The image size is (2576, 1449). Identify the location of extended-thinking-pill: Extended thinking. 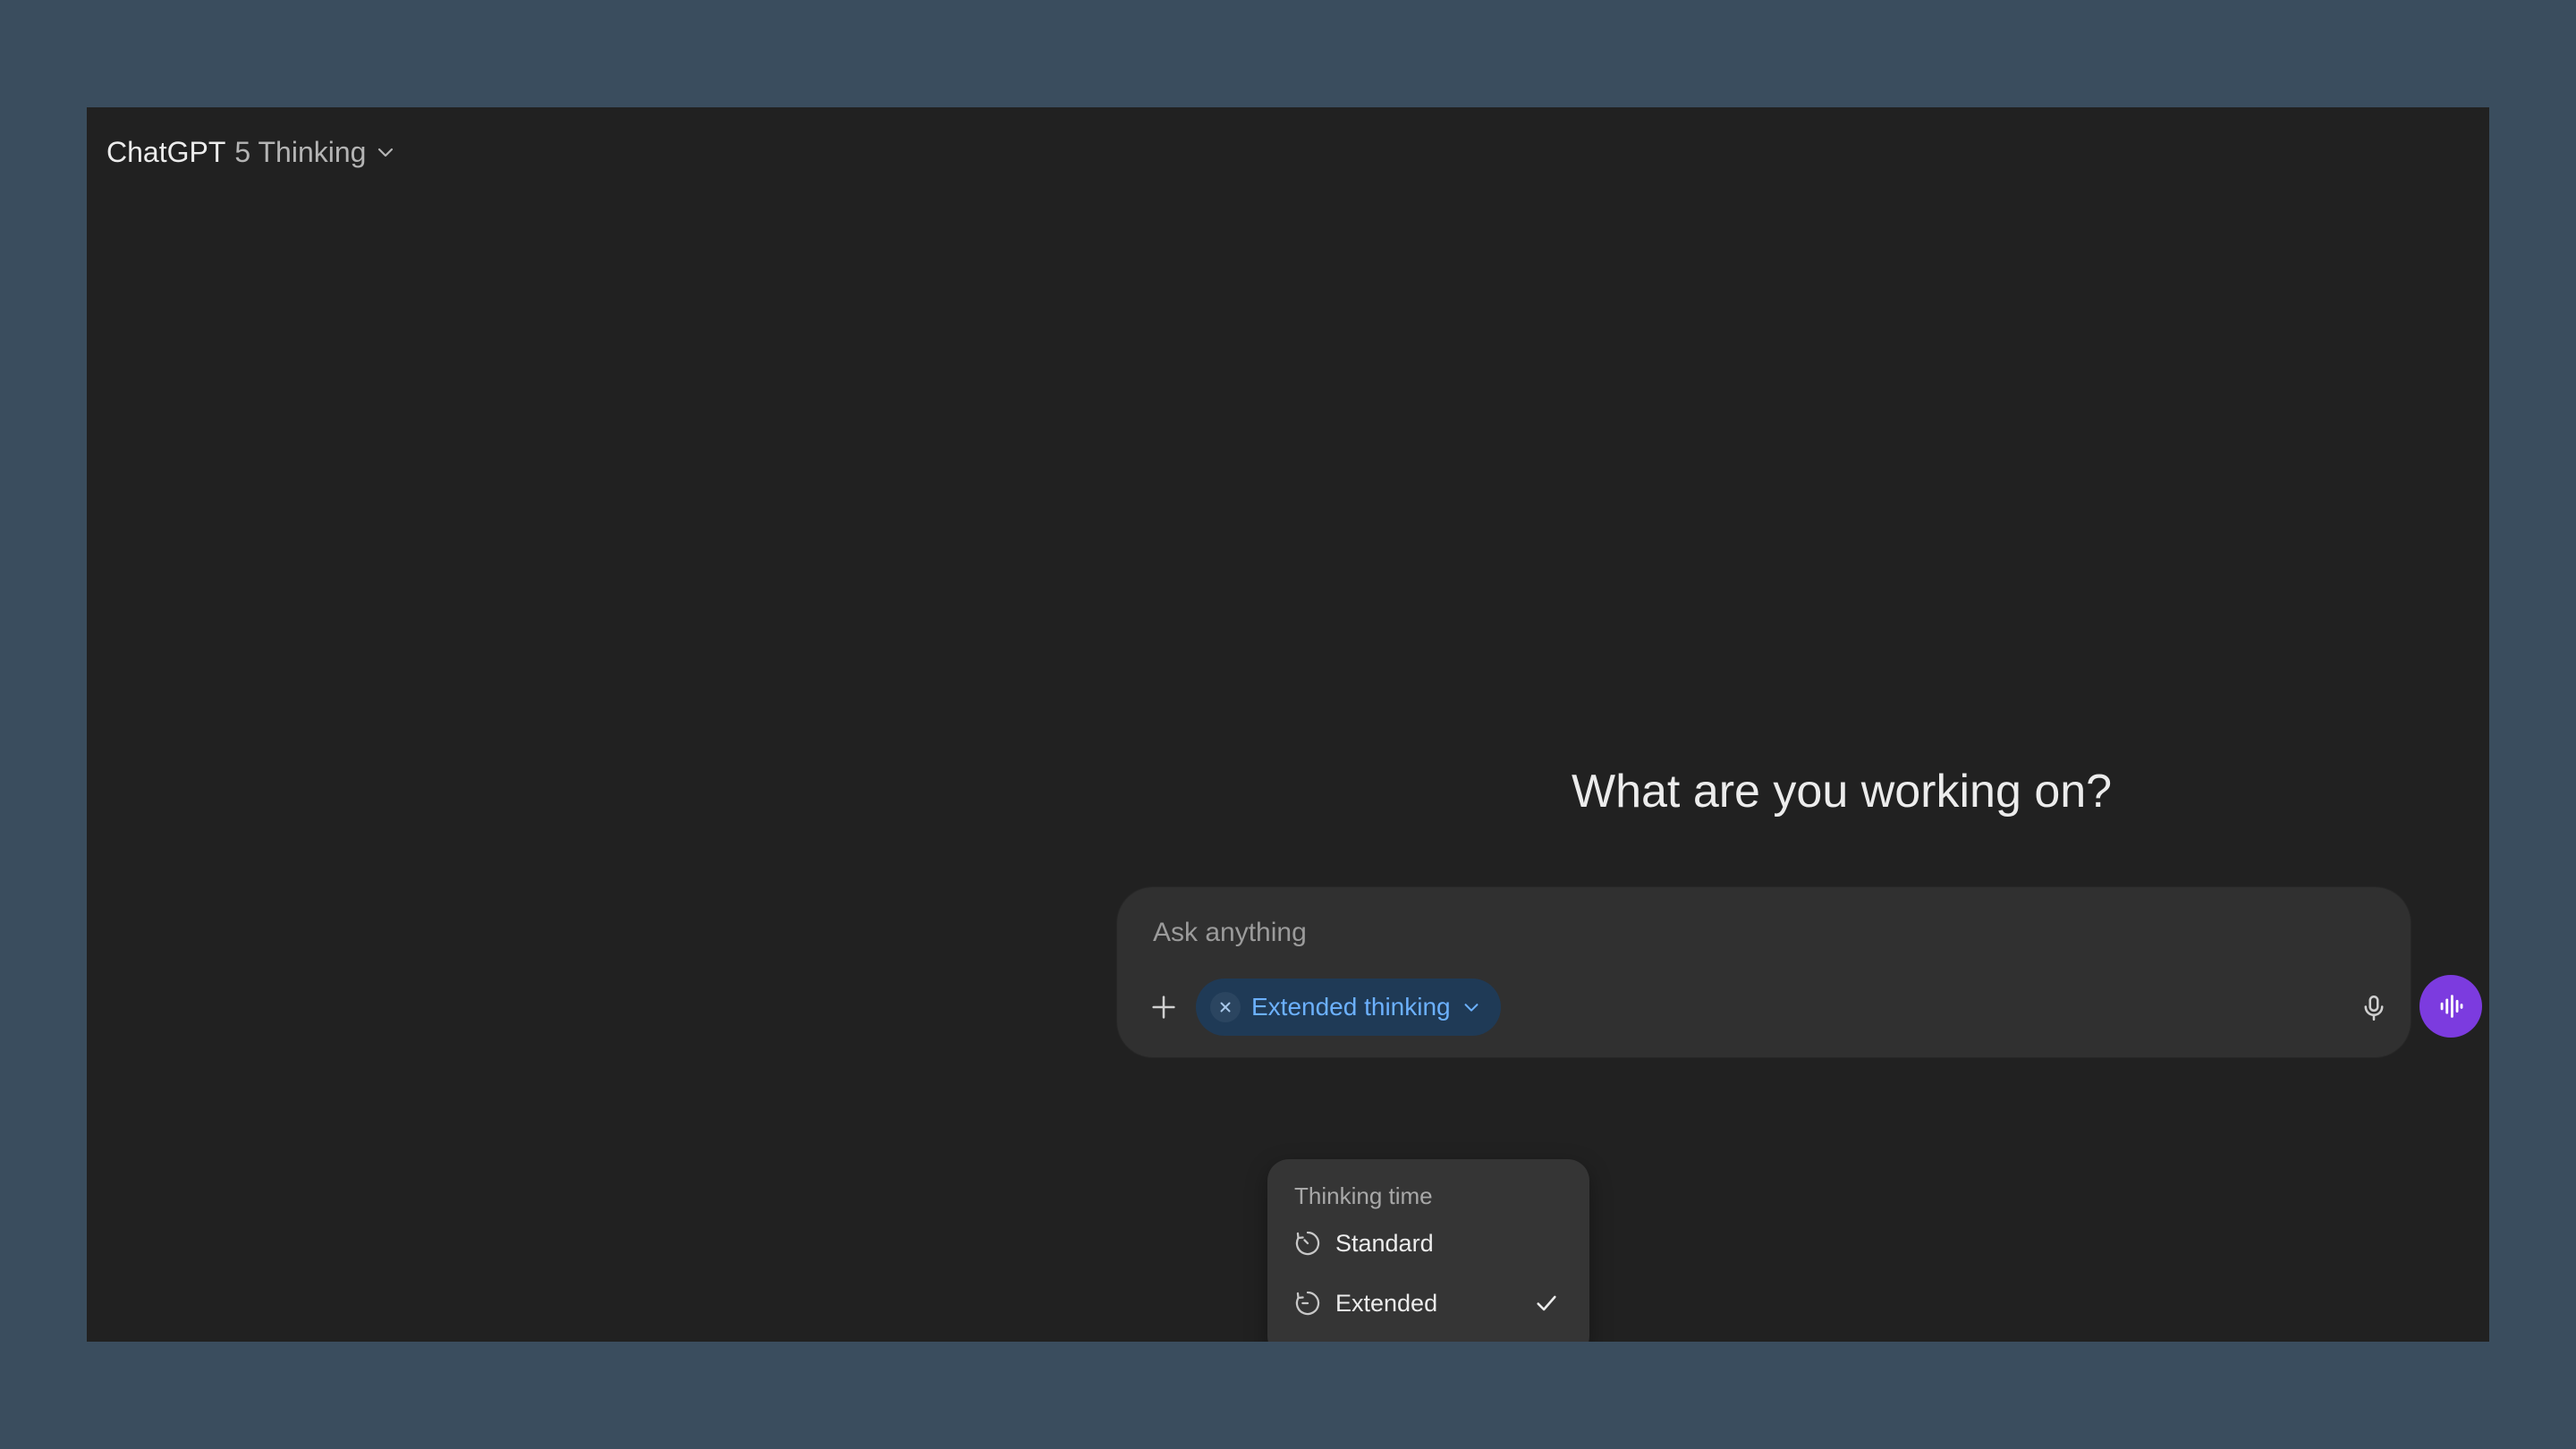
(1348, 1007).